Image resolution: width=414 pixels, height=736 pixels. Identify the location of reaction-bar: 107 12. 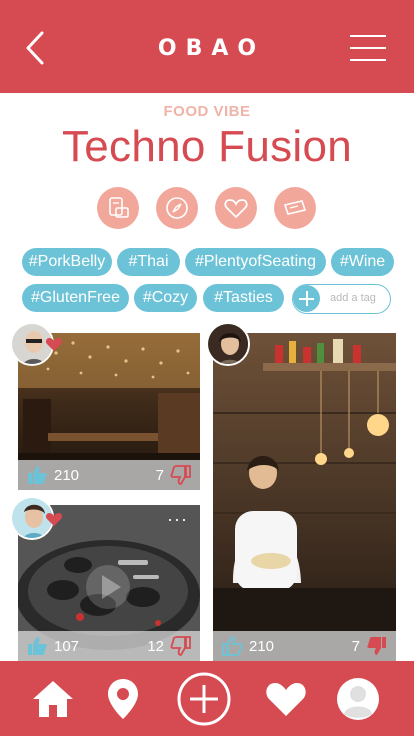
(109, 646).